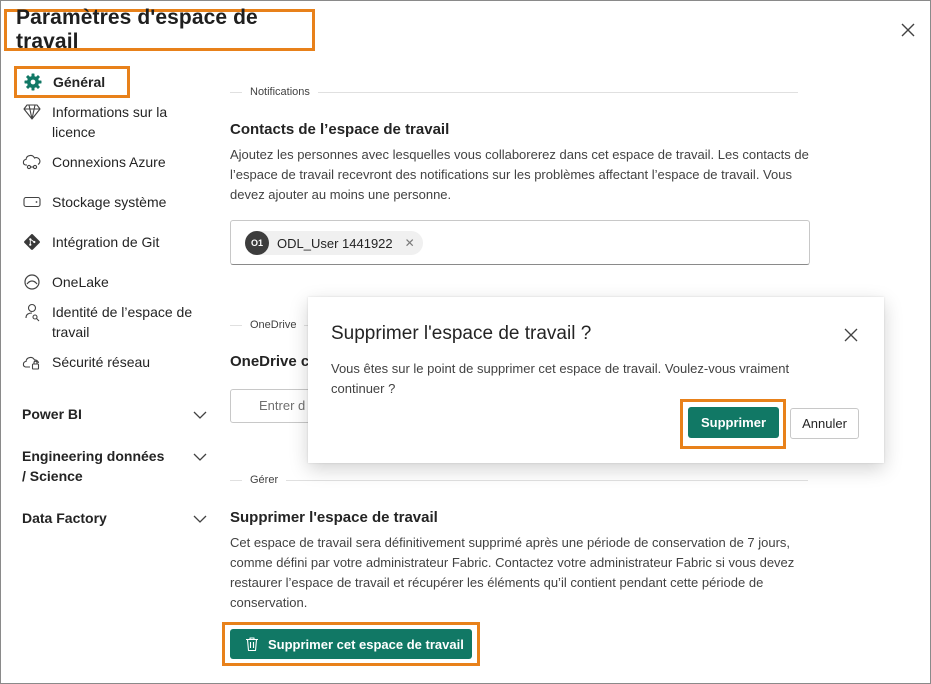 Image resolution: width=931 pixels, height=684 pixels. I want to click on identity-icon, so click(32, 312).